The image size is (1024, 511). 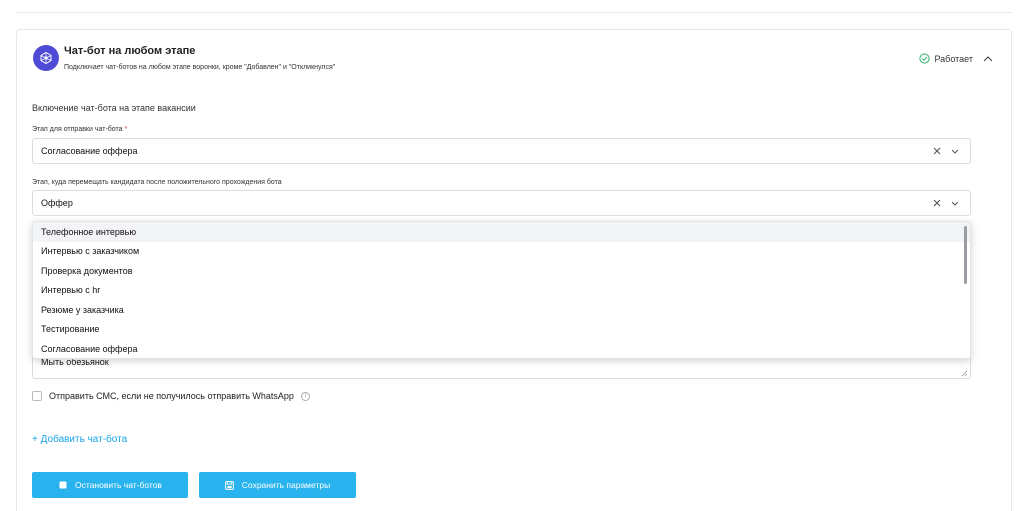 I want to click on dropdown-scrollbar, so click(x=965, y=255).